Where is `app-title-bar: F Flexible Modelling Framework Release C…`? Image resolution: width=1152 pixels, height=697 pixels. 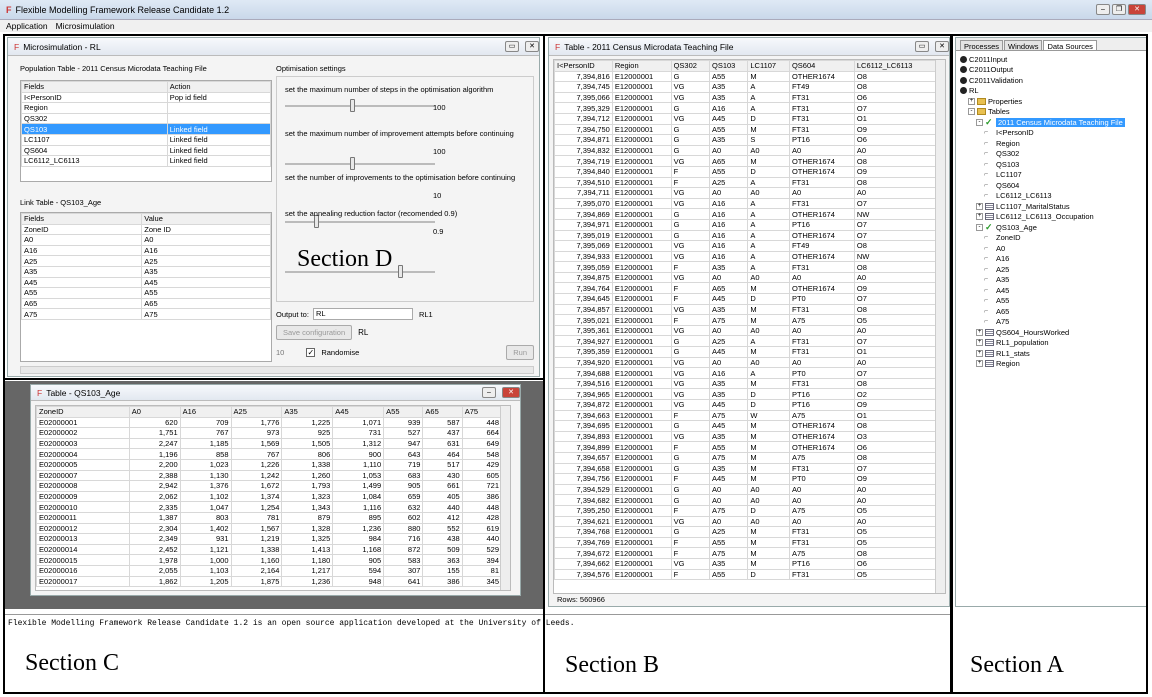 app-title-bar: F Flexible Modelling Framework Release C… is located at coordinates (576, 10).